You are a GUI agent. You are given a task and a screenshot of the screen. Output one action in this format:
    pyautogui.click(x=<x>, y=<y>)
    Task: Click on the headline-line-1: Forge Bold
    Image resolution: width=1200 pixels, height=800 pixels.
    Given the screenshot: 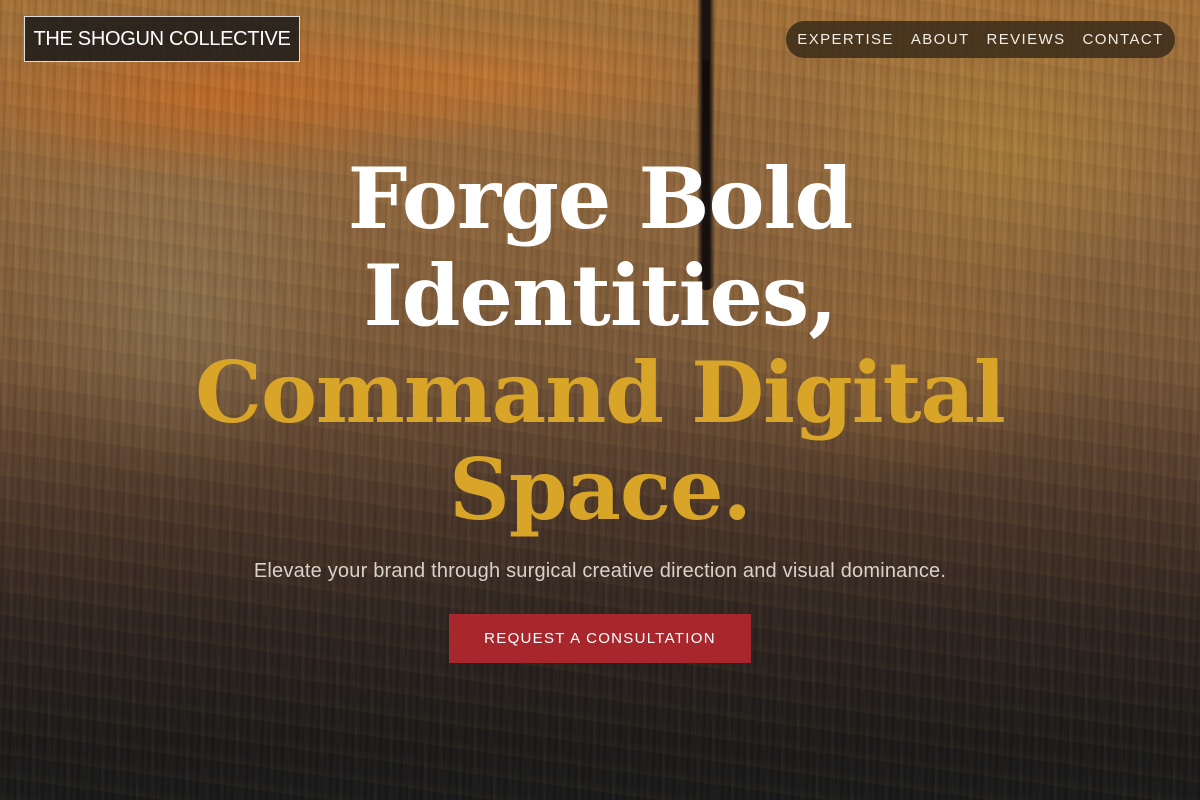 What is the action you would take?
    pyautogui.click(x=600, y=198)
    